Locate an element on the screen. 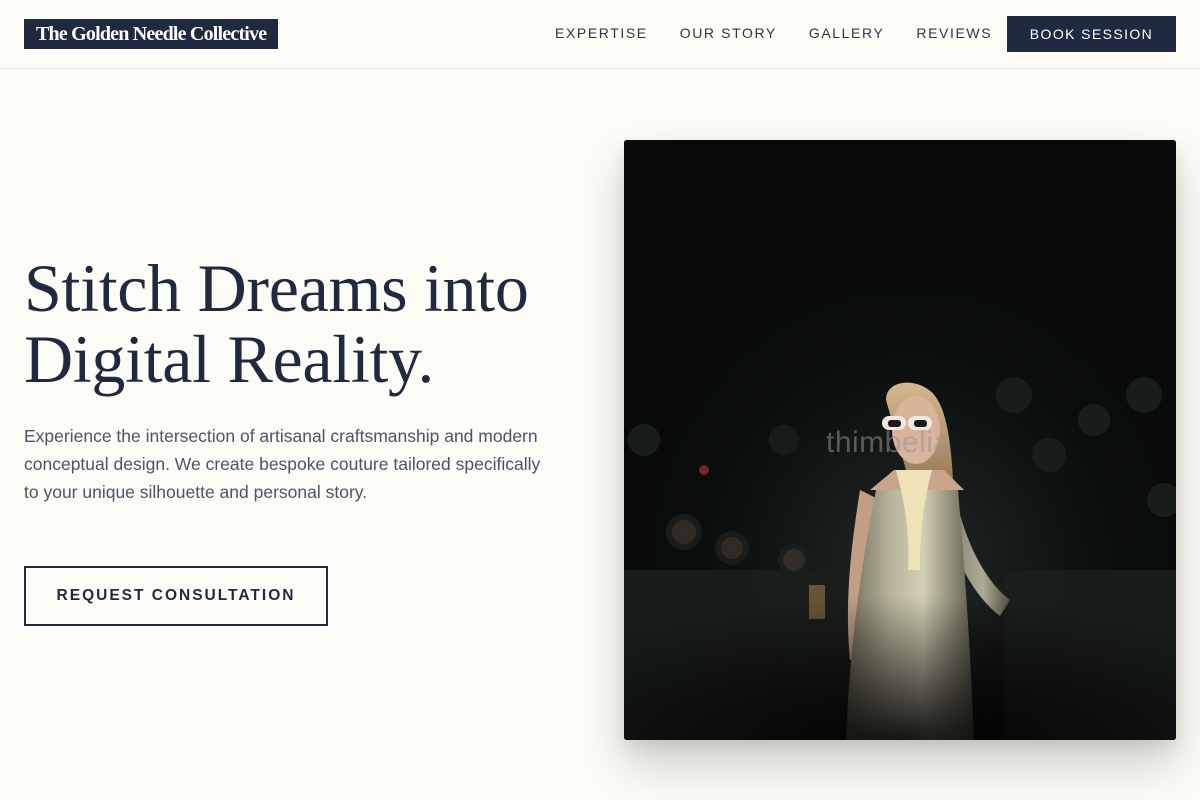 The height and width of the screenshot is (800, 1200). request-consultation-button: REQUEST CONSULTATION is located at coordinates (176, 596).